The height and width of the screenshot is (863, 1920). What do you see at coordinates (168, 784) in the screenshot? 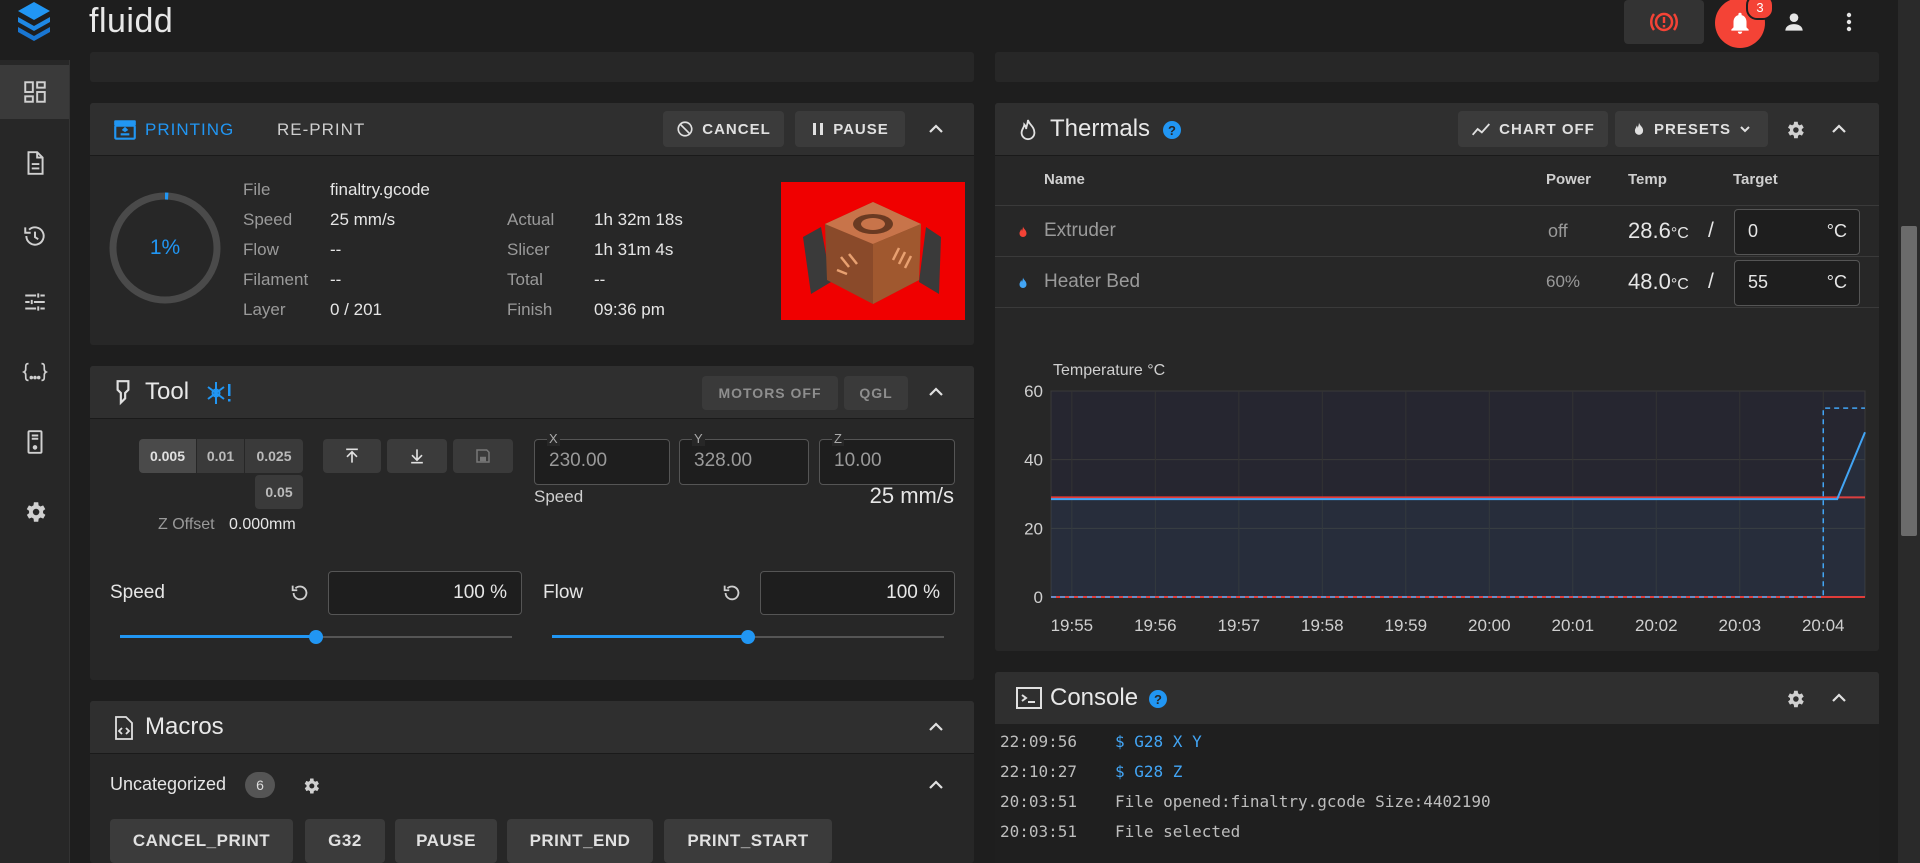
I see `macro-category-label: Uncategorized` at bounding box center [168, 784].